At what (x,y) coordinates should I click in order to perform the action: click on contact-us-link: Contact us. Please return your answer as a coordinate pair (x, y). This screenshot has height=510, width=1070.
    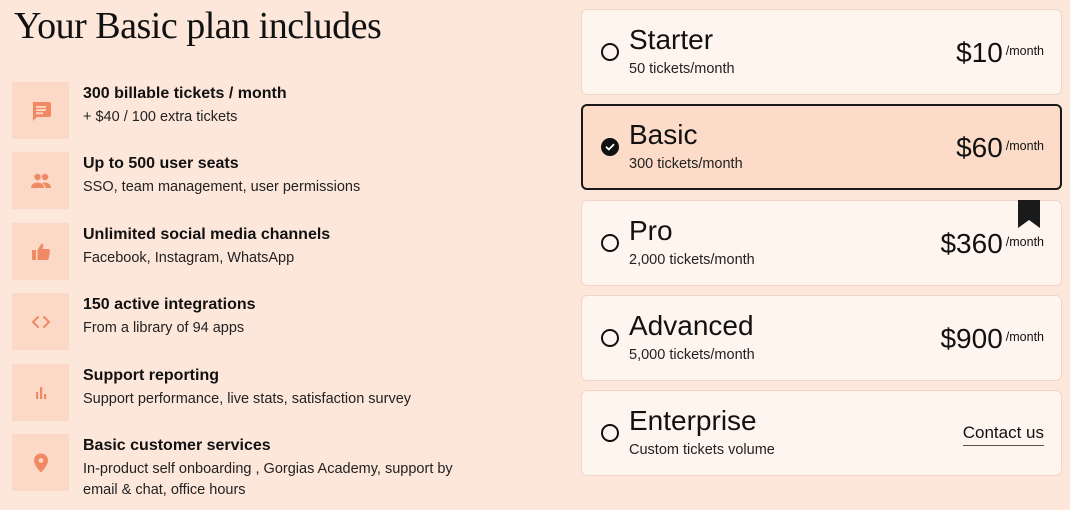
    Looking at the image, I should click on (1003, 434).